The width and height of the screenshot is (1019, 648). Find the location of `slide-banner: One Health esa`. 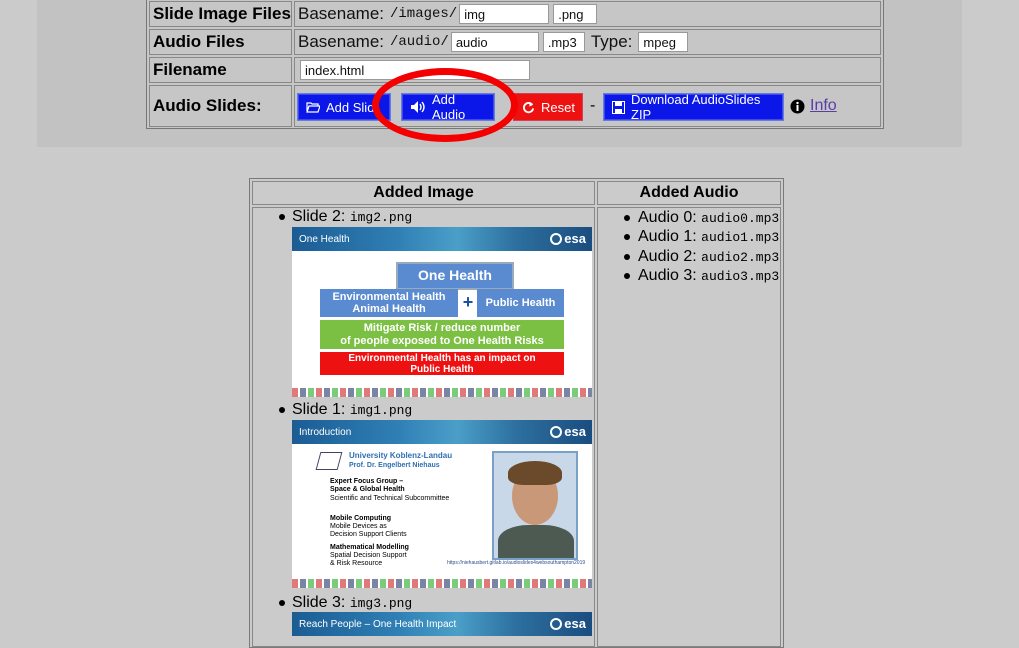

slide-banner: One Health esa is located at coordinates (442, 239).